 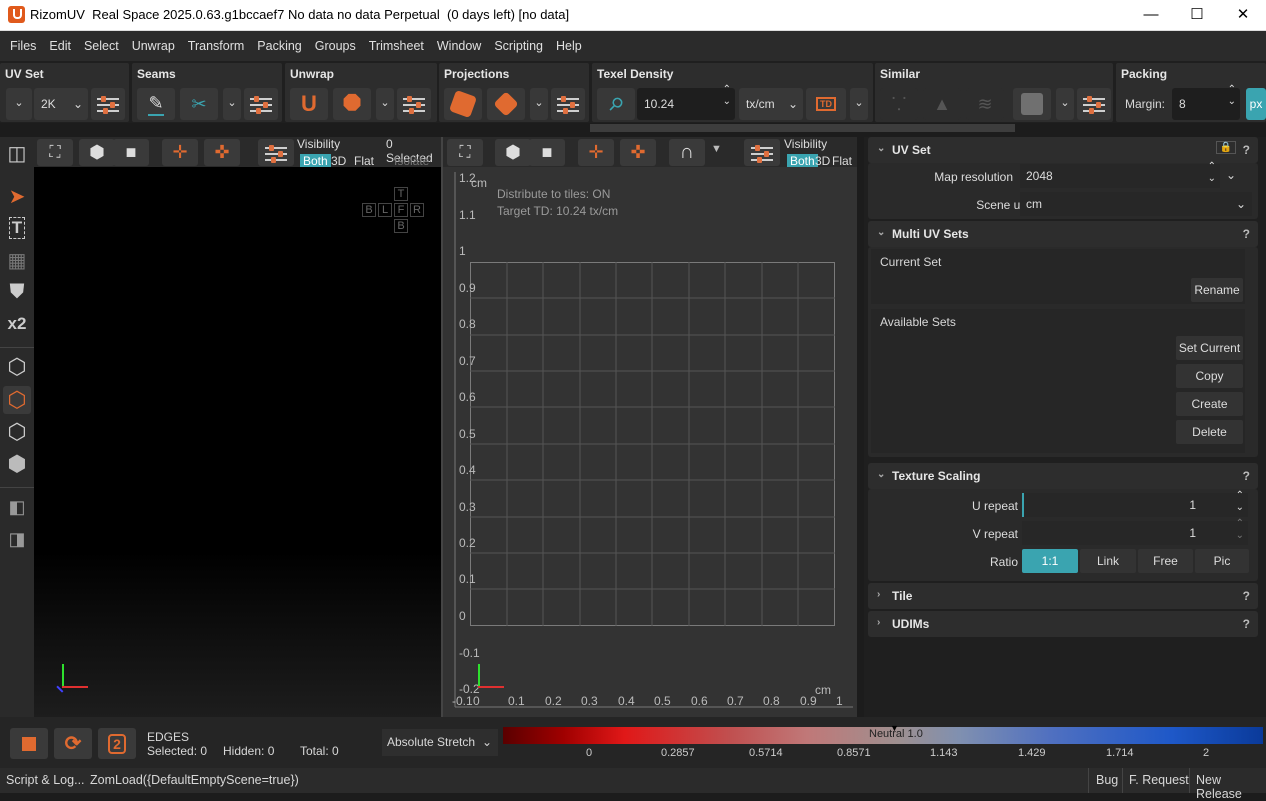 I want to click on uv-display-button: ■, so click(x=547, y=152).